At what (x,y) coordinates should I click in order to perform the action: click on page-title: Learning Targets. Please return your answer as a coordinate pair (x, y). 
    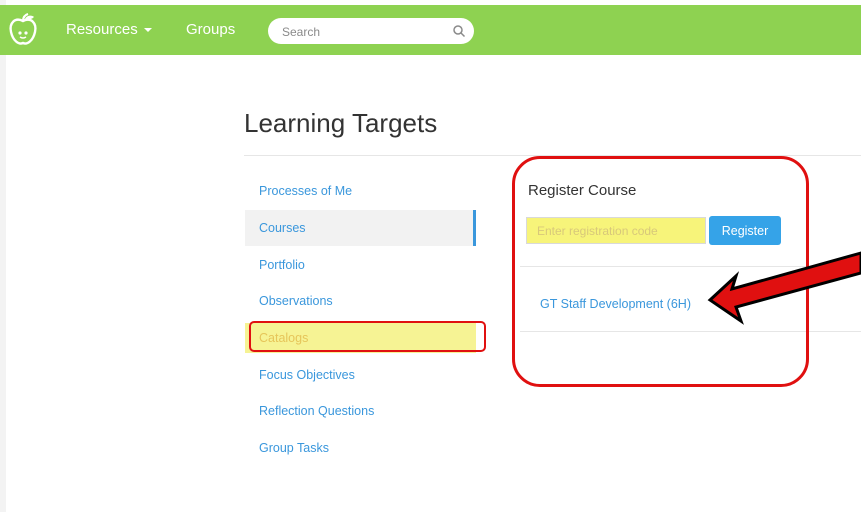
    Looking at the image, I should click on (341, 123).